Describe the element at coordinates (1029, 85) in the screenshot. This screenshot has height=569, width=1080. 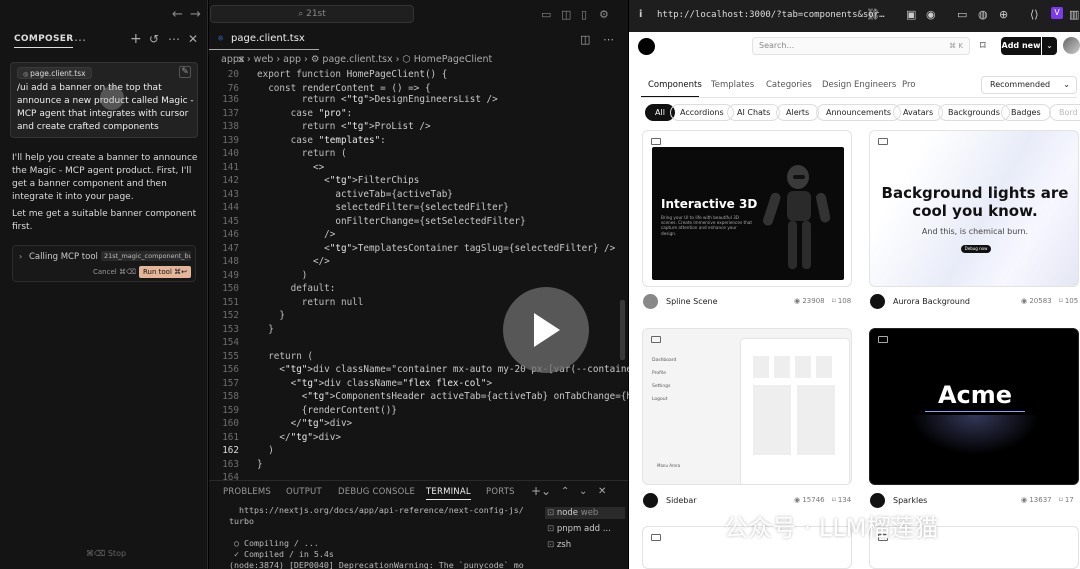
I see `sort-select: Recommended ⌄` at that location.